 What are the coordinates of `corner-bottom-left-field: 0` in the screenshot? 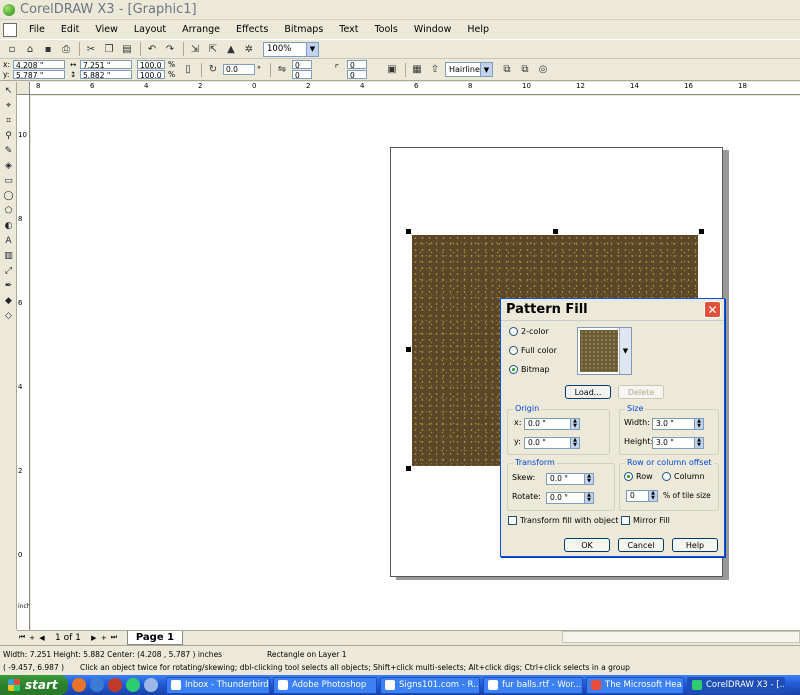 It's located at (302, 74).